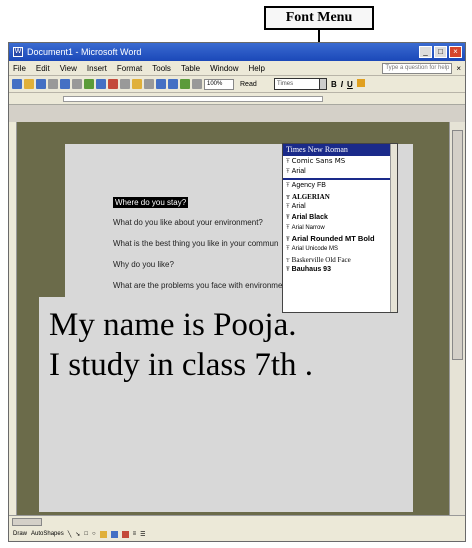 The image size is (472, 548). Describe the element at coordinates (393, 228) in the screenshot. I see `font-list-scrollbar` at that location.